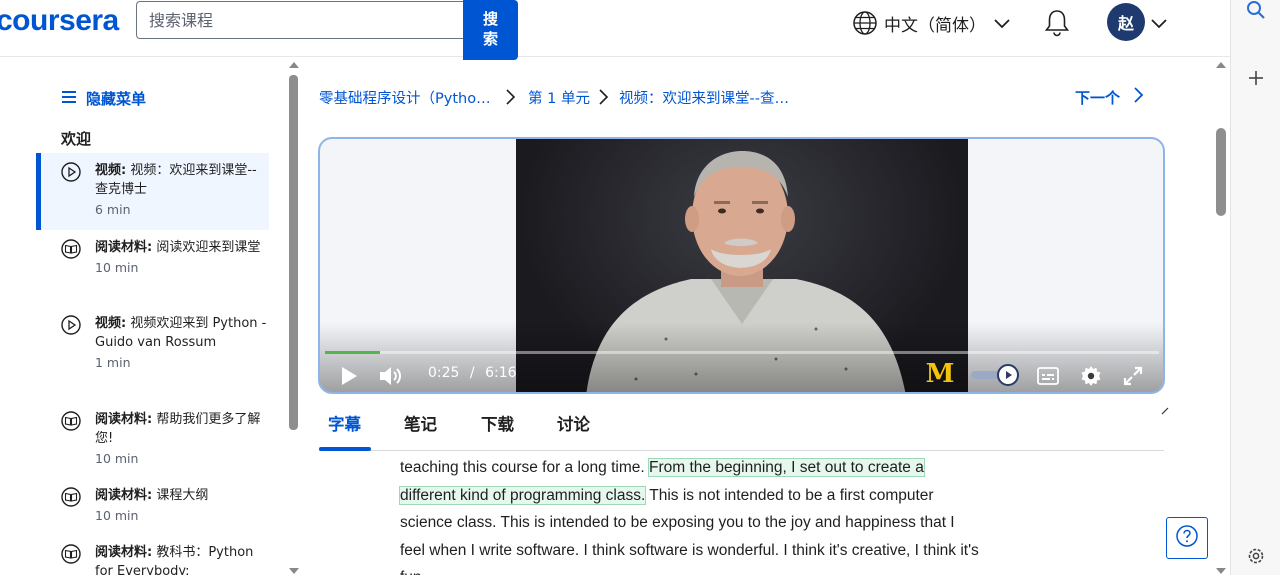 The image size is (1280, 575). I want to click on michigan-logo: M, so click(940, 374).